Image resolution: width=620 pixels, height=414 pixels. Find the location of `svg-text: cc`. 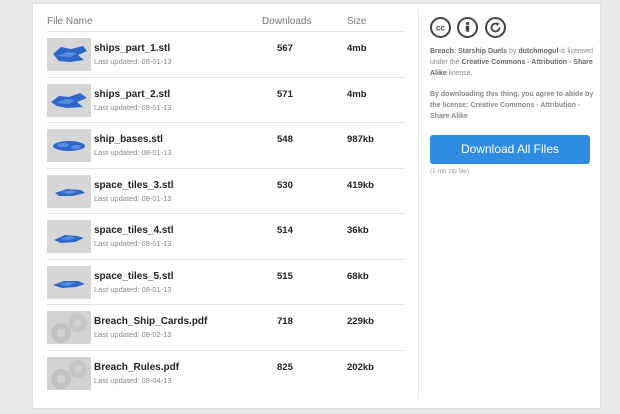

svg-text: cc is located at coordinates (440, 28).